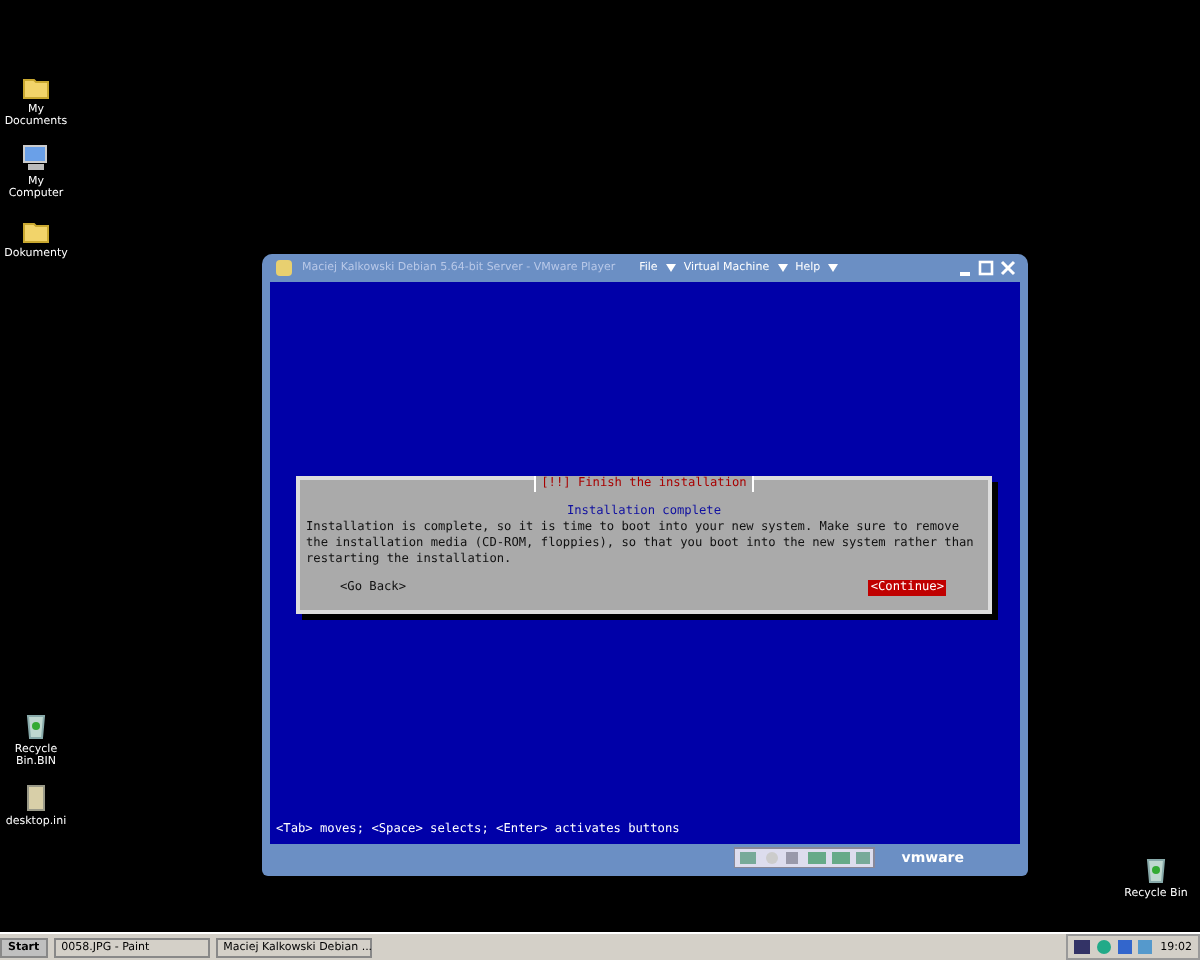 The image size is (1200, 960). I want to click on tray-icons, so click(1114, 947).